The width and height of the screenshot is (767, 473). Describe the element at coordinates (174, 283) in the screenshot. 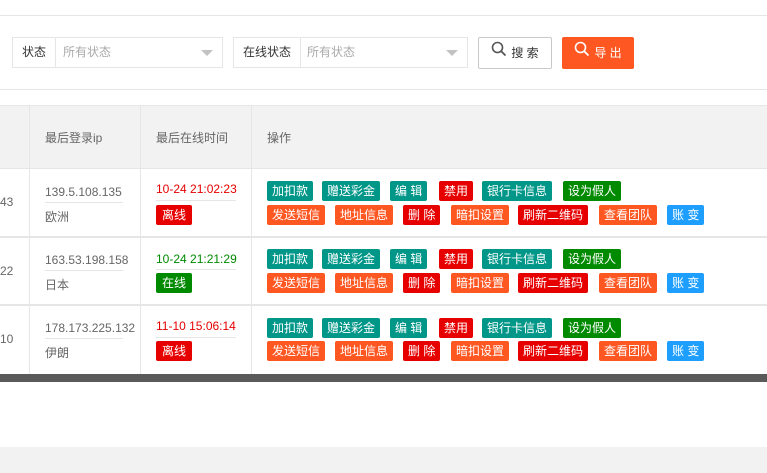

I see `status-badge: 在线` at that location.